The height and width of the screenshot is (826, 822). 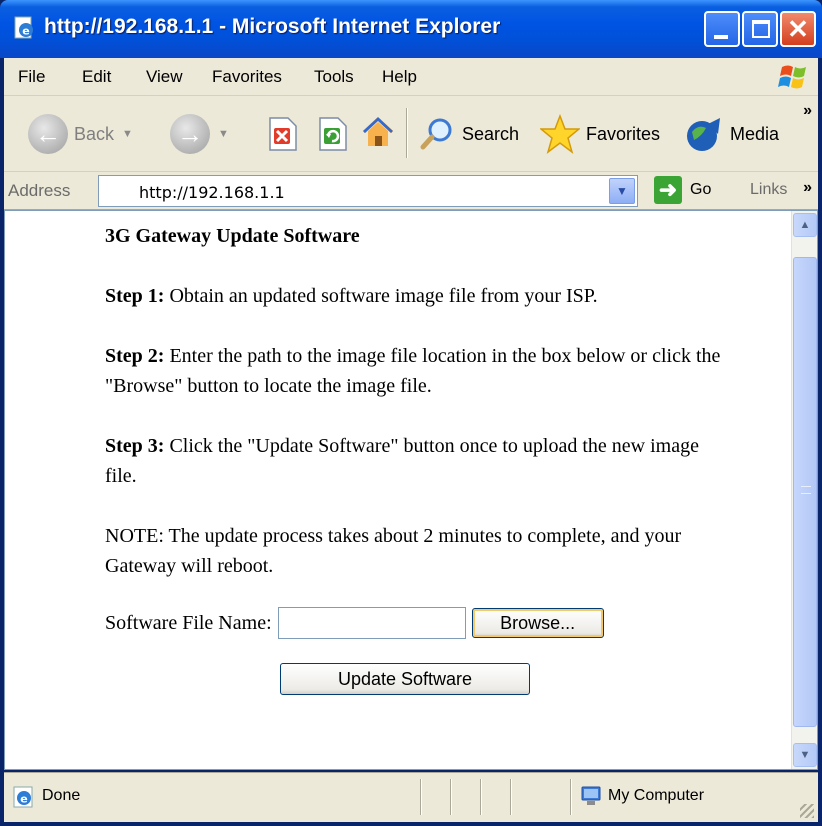 I want to click on toolbar-chevron-icon: », so click(x=807, y=111).